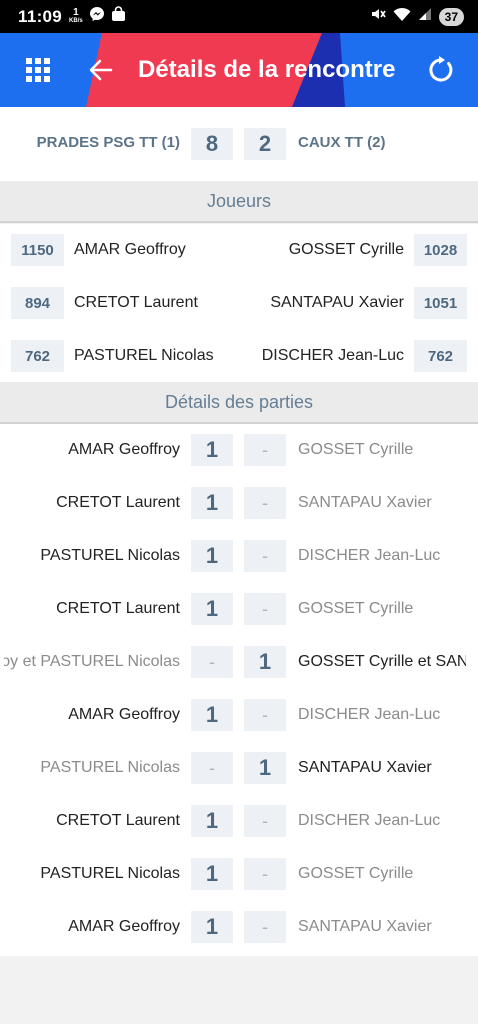 The image size is (478, 1024). What do you see at coordinates (92, 661) in the screenshot?
I see `game-home-player: AMAR Geoffroy et PASTUREL Nicolas` at bounding box center [92, 661].